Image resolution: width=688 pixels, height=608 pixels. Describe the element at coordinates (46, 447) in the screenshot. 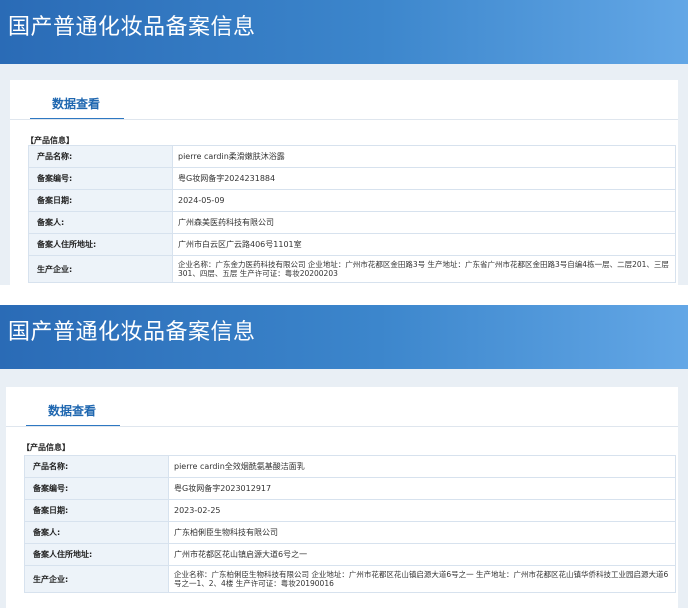

I see `section-heading-product-info: 【产品信息】` at that location.